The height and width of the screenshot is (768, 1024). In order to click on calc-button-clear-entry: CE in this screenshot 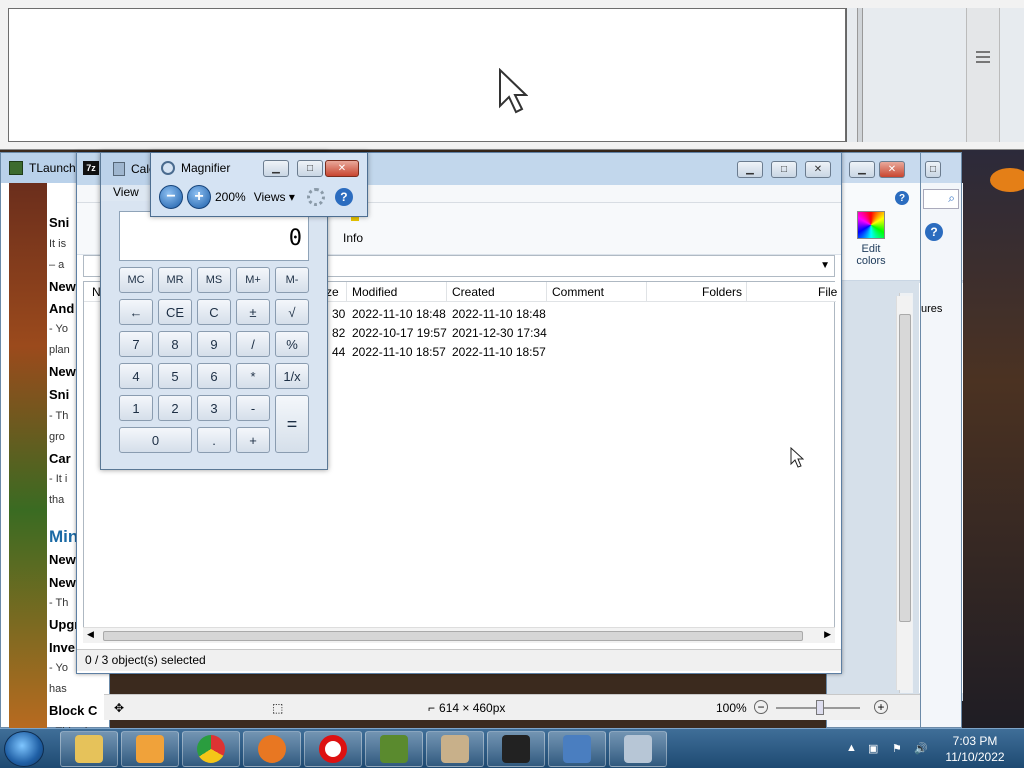, I will do `click(175, 312)`.